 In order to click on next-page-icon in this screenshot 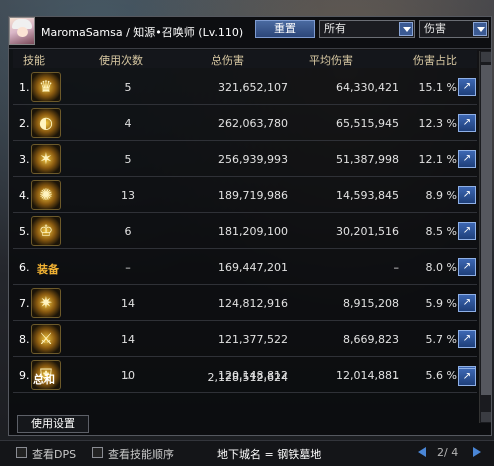, I will do `click(477, 452)`.